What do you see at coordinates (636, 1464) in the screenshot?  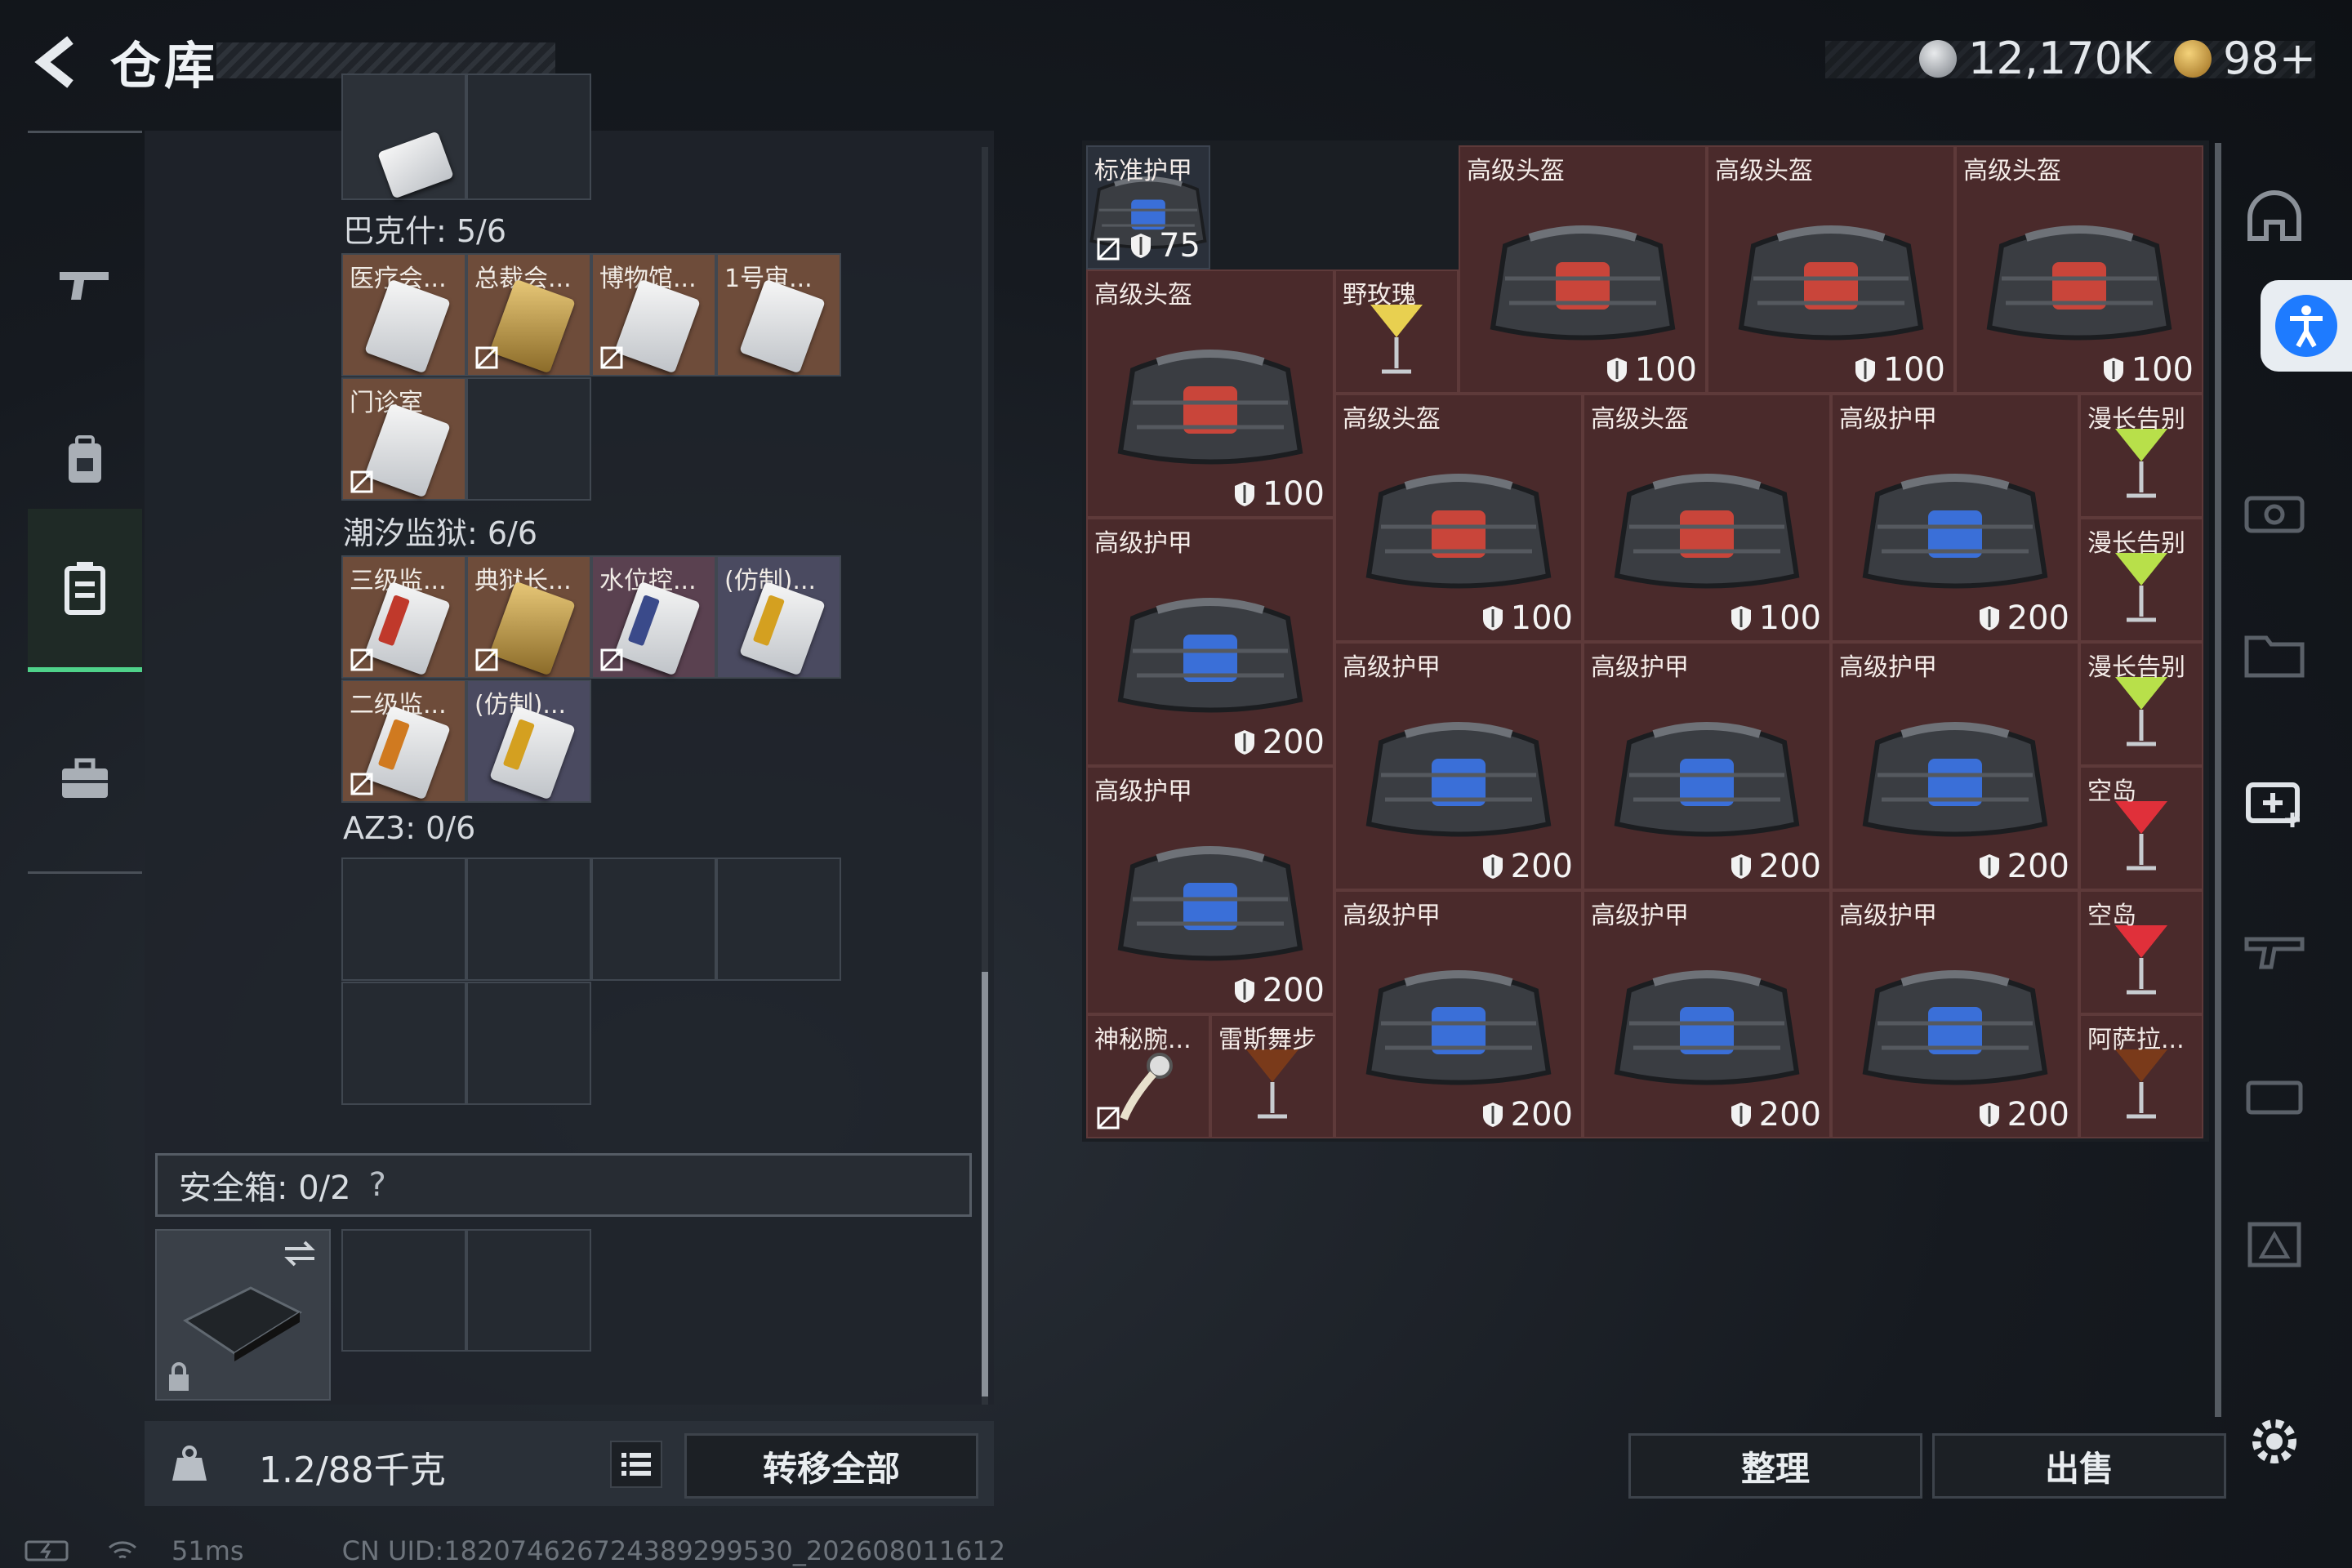 I see `list-view-button` at bounding box center [636, 1464].